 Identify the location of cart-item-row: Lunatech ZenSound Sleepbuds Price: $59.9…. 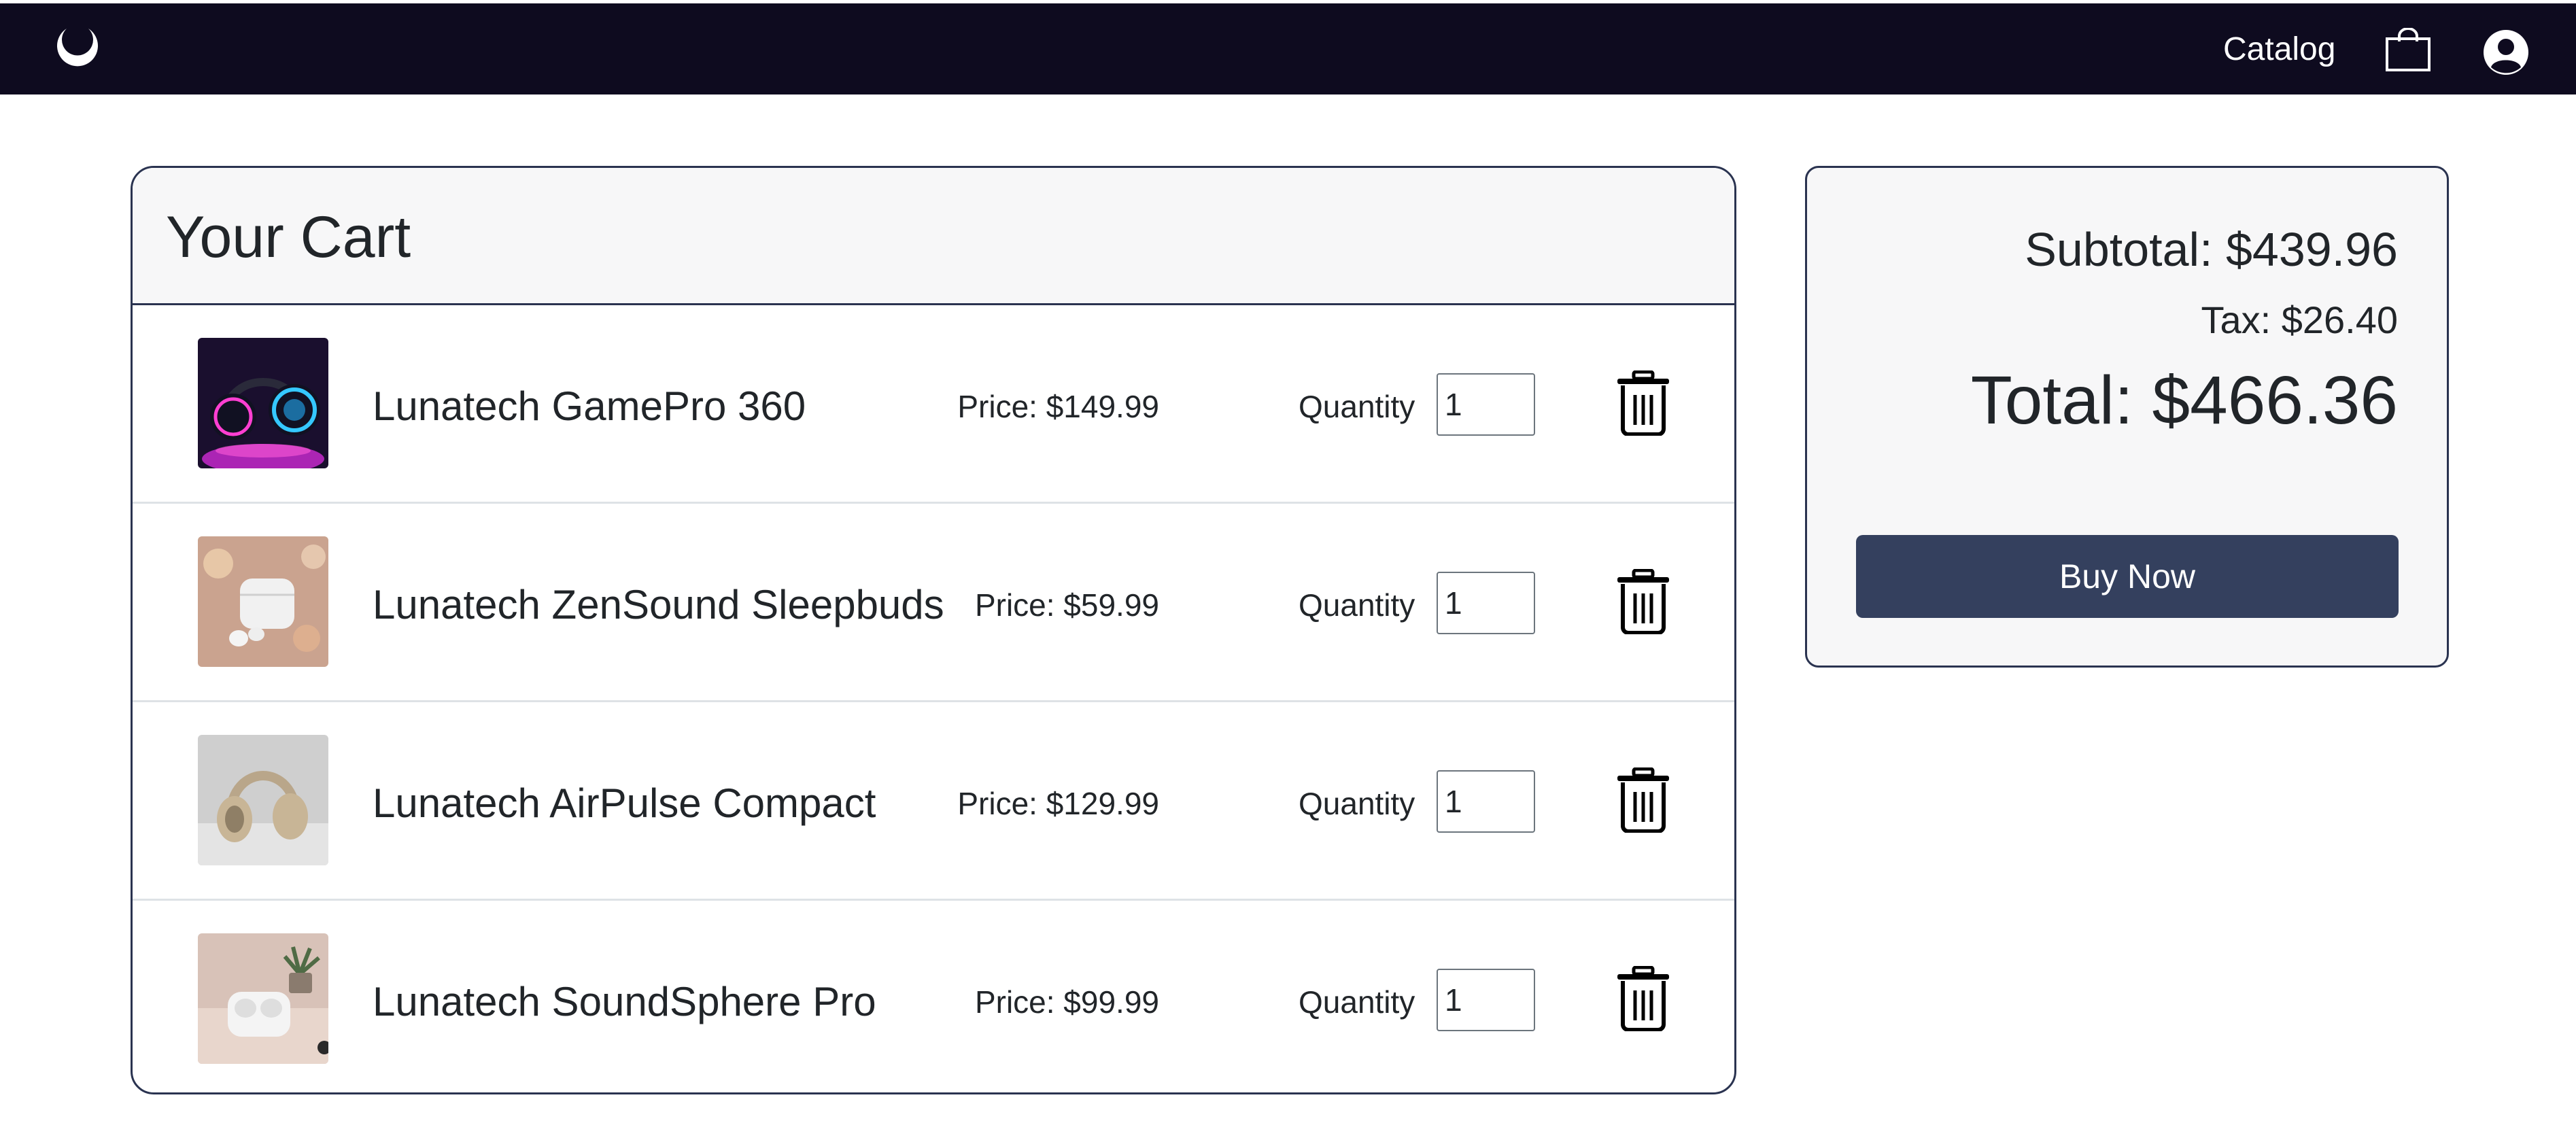
(933, 603).